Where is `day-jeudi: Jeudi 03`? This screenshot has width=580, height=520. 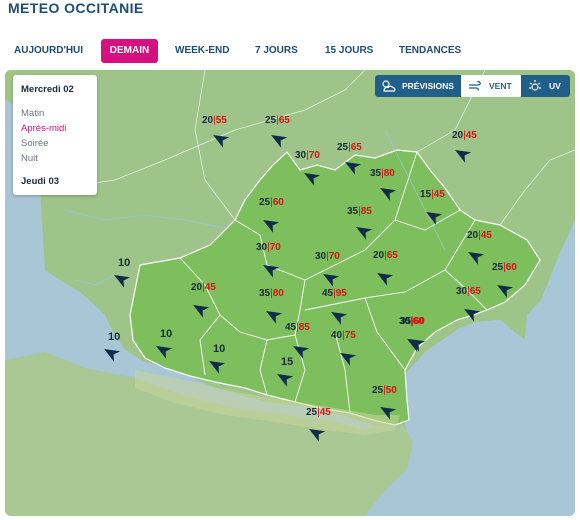 day-jeudi: Jeudi 03 is located at coordinates (40, 181).